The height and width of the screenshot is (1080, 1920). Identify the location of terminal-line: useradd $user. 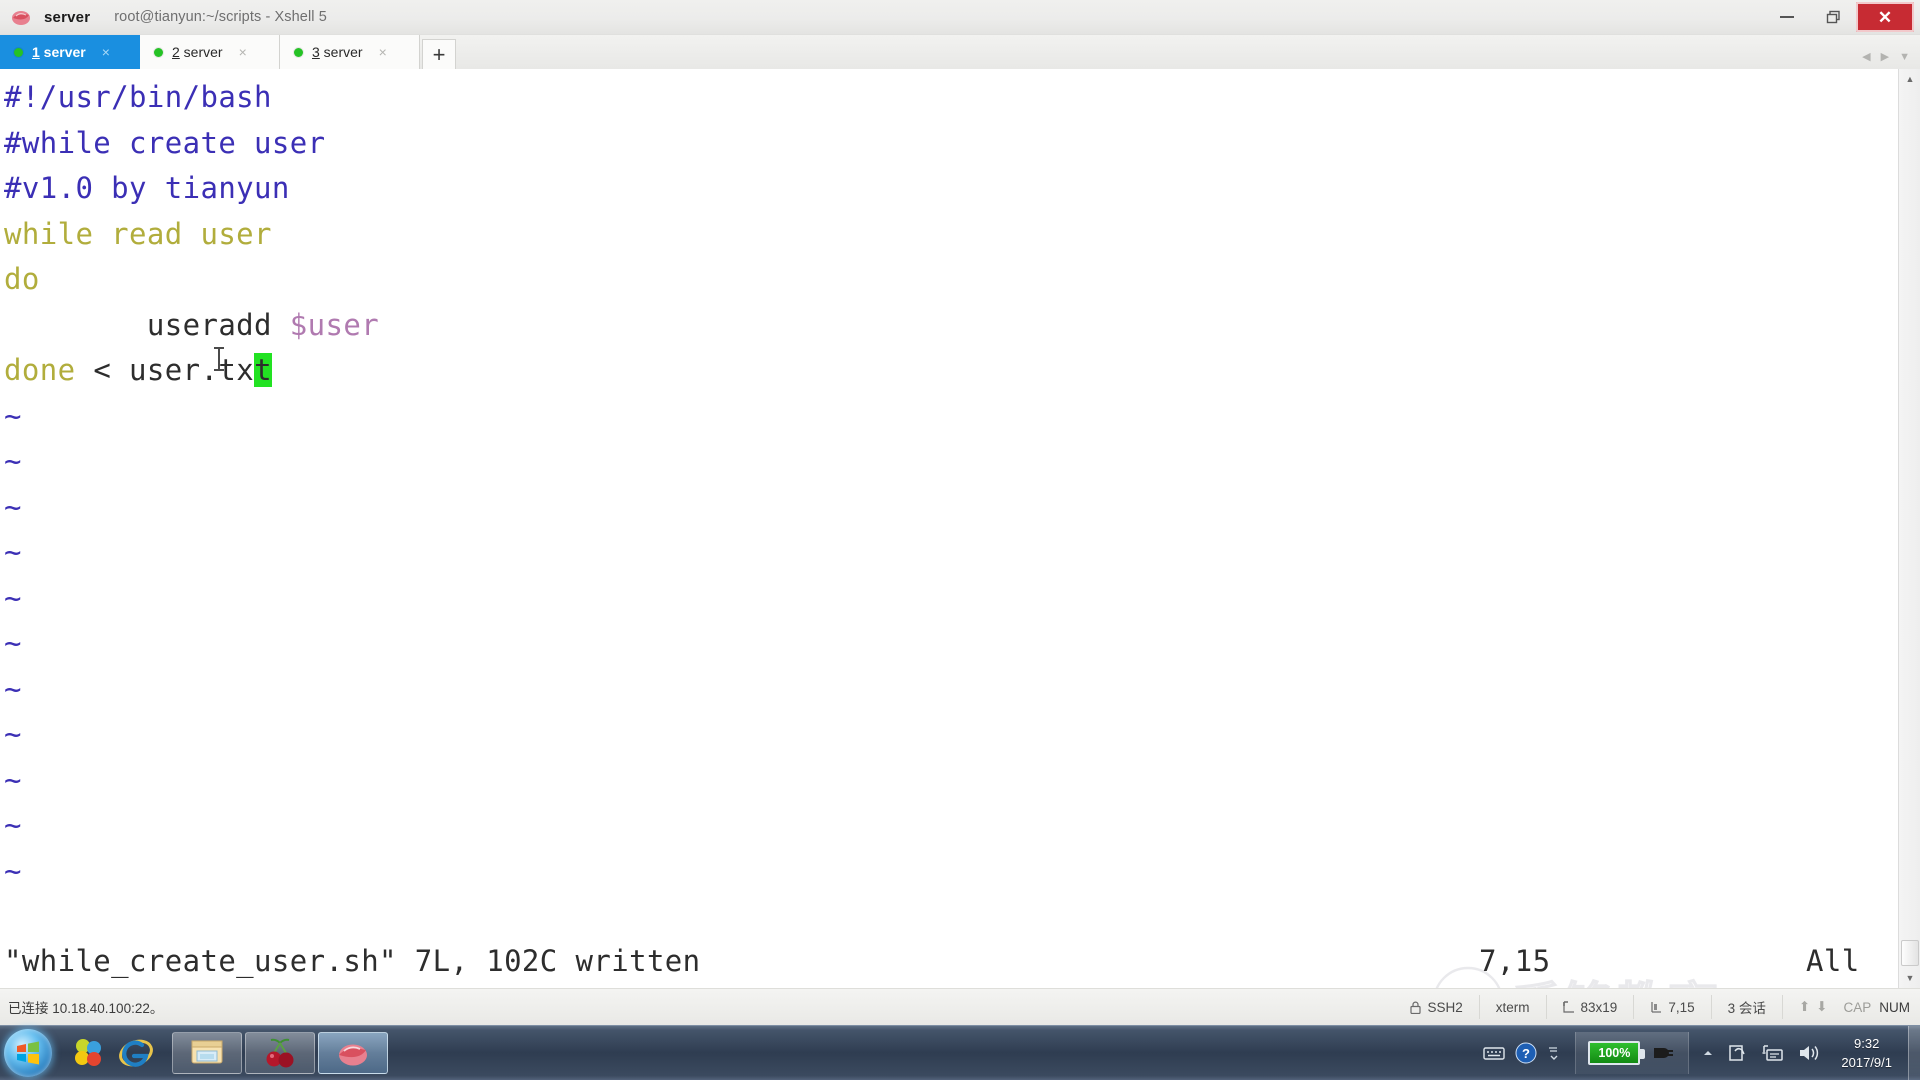
(951, 326).